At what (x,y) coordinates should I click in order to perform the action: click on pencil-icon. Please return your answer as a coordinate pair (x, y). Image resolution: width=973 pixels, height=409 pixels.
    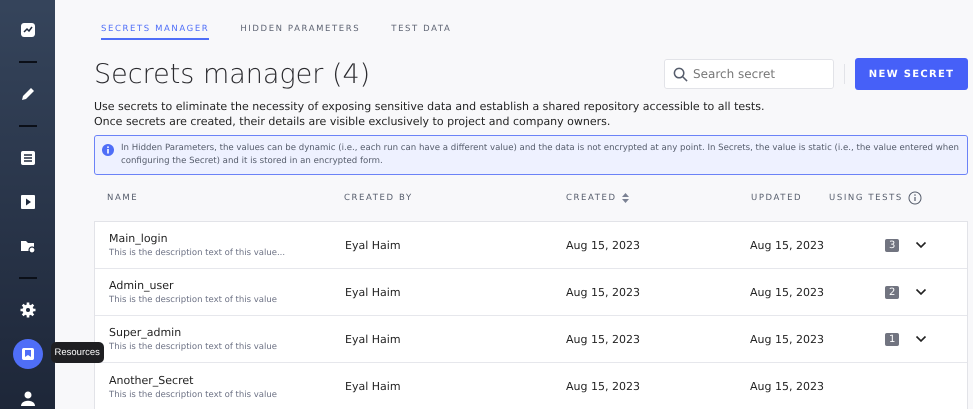
    Looking at the image, I should click on (28, 94).